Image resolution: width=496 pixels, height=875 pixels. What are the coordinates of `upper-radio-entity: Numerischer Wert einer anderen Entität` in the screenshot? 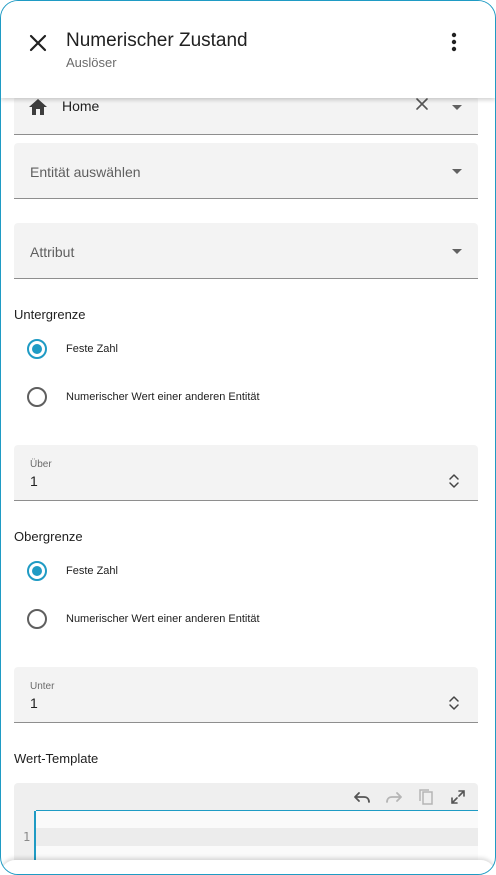 It's located at (143, 619).